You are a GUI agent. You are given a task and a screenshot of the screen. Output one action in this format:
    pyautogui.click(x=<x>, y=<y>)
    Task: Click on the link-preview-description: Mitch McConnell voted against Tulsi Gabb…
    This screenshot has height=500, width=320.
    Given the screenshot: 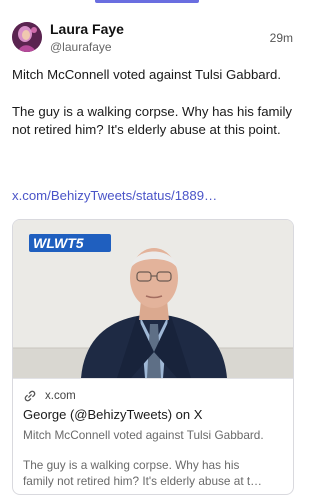 What is the action you would take?
    pyautogui.click(x=143, y=435)
    